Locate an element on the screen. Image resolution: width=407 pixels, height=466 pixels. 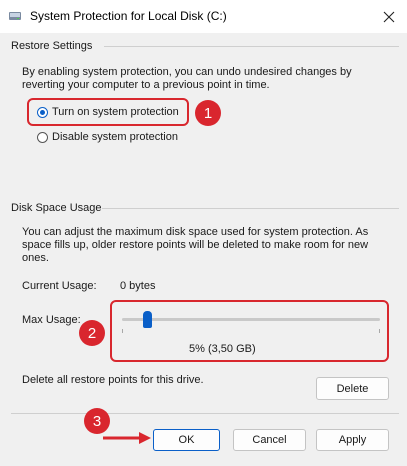
slider-track is located at coordinates (251, 319).